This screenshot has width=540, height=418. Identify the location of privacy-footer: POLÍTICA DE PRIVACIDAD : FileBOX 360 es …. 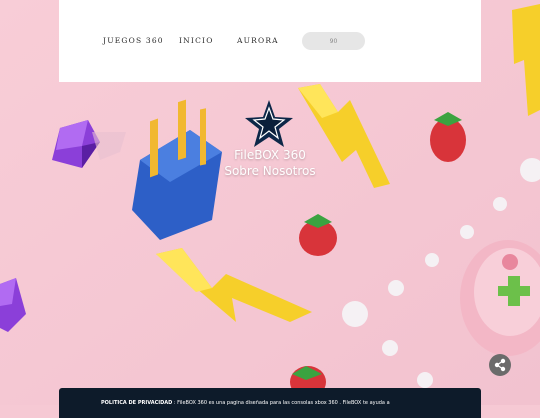
(270, 403).